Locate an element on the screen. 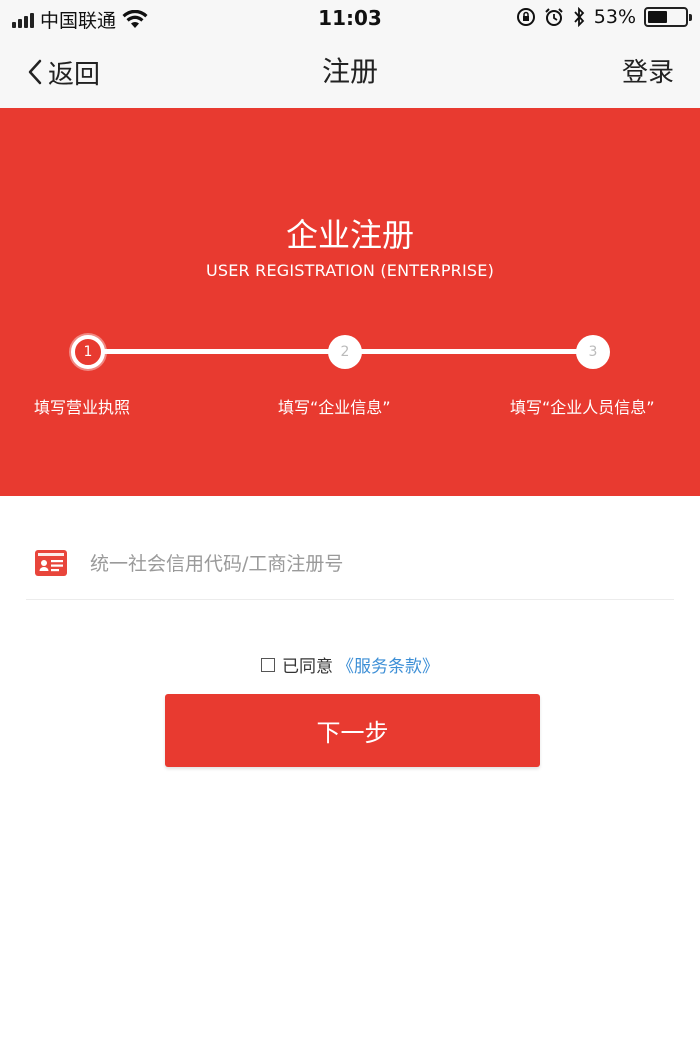 The width and height of the screenshot is (700, 1053). hero-subtitle: USER REGISTRATION (ENTERPRISE) is located at coordinates (350, 270).